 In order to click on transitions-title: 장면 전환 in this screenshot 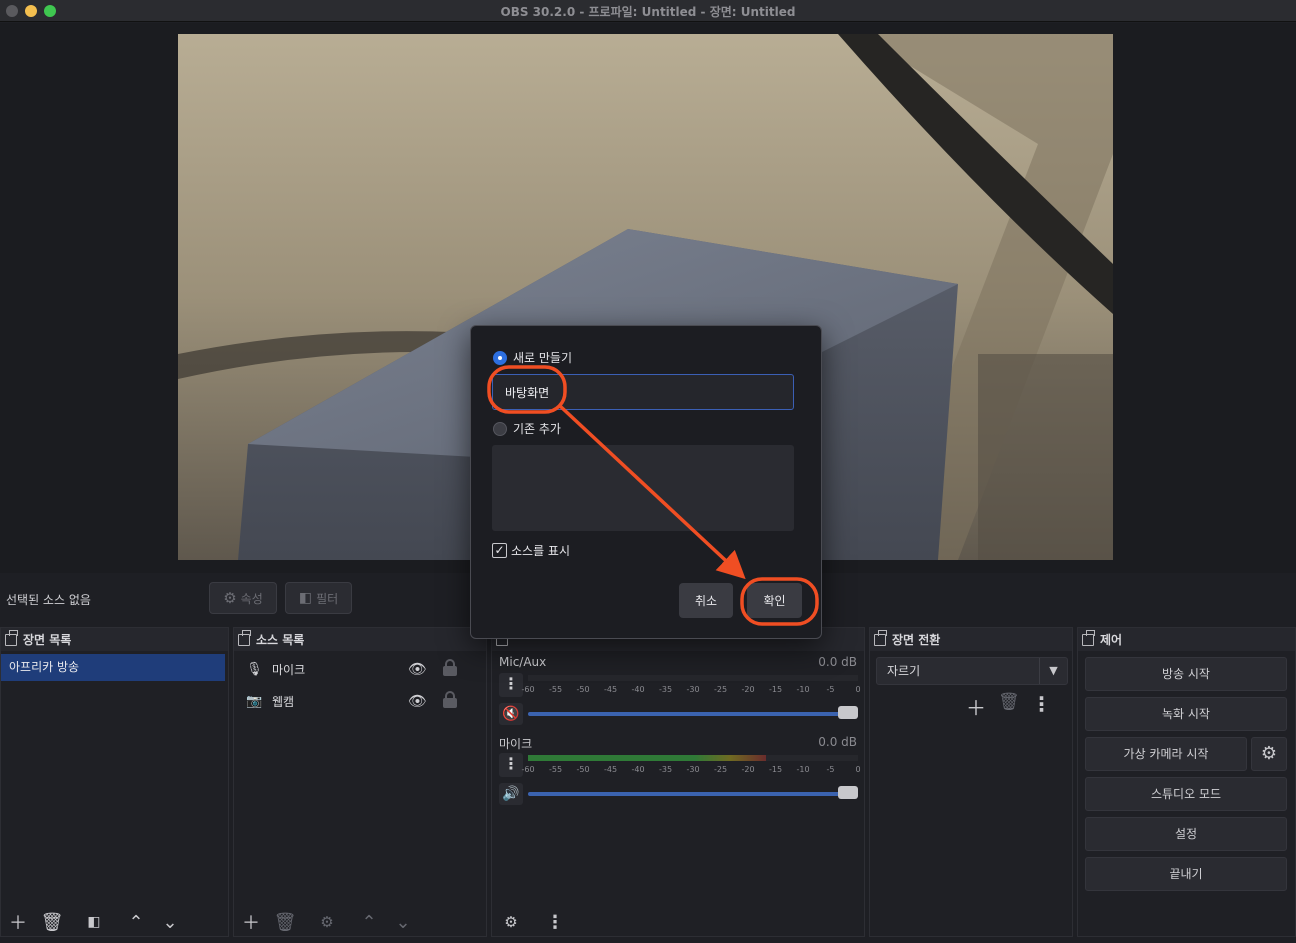, I will do `click(916, 640)`.